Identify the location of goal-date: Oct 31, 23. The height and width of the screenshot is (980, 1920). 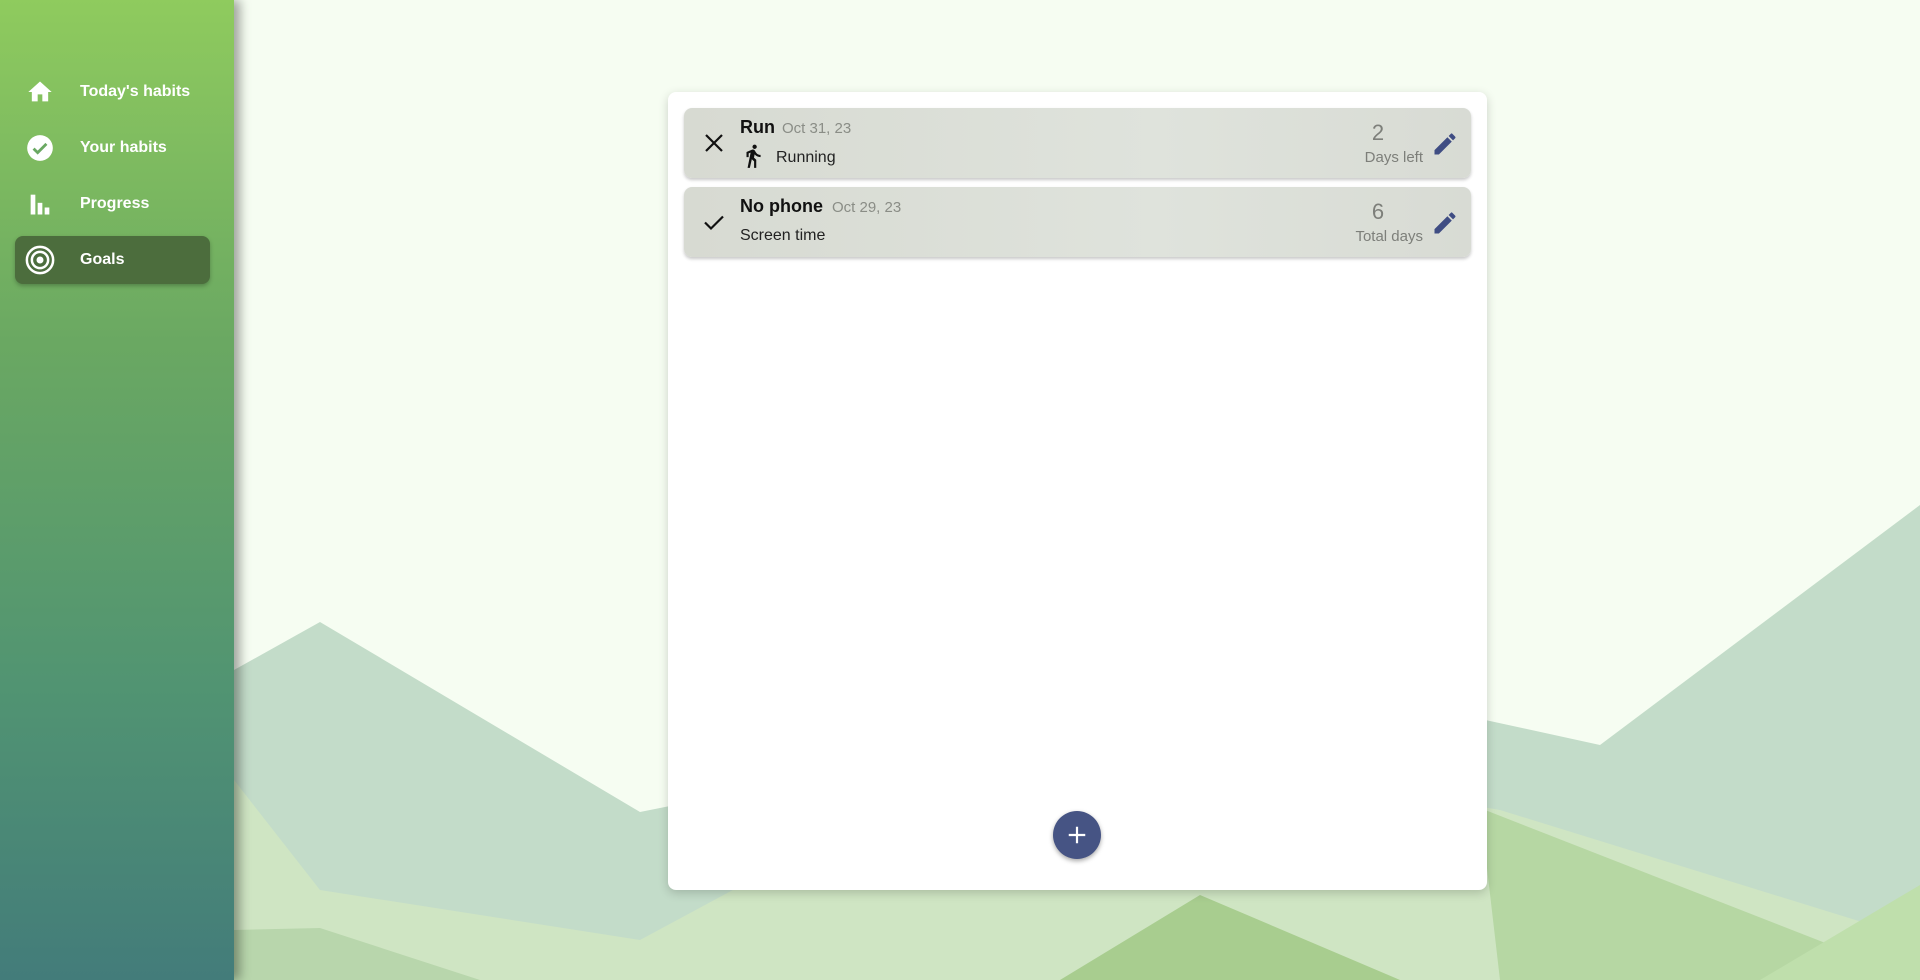
(817, 128).